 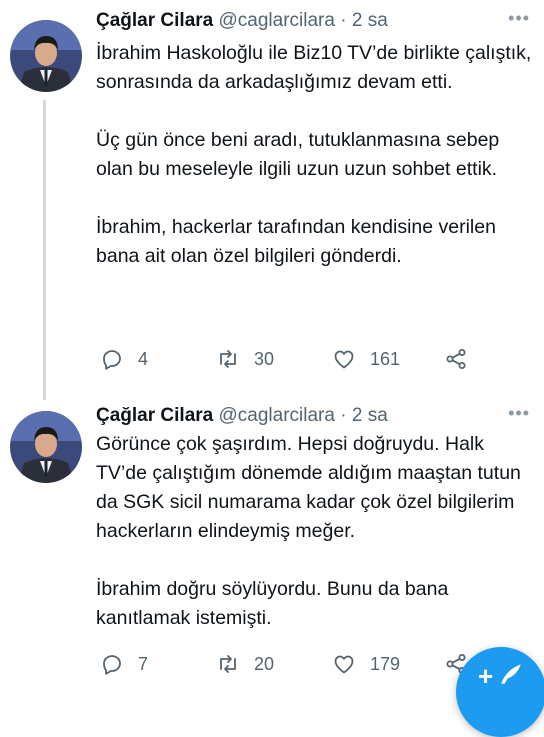 What do you see at coordinates (264, 358) in the screenshot?
I see `retweet-count: 30` at bounding box center [264, 358].